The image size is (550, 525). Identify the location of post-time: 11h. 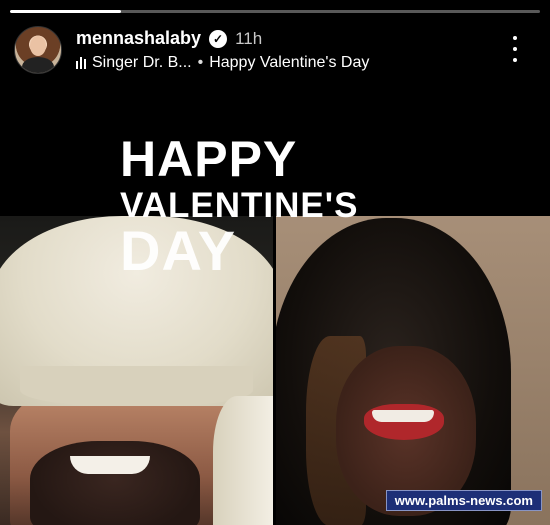
(249, 38).